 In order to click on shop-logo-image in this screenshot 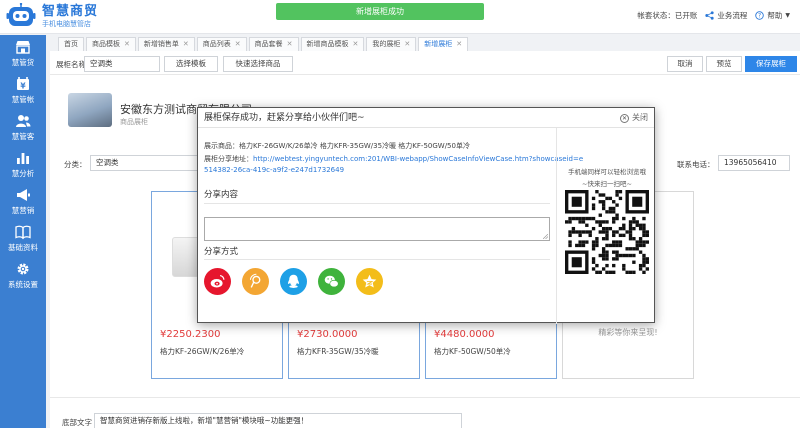, I will do `click(90, 110)`.